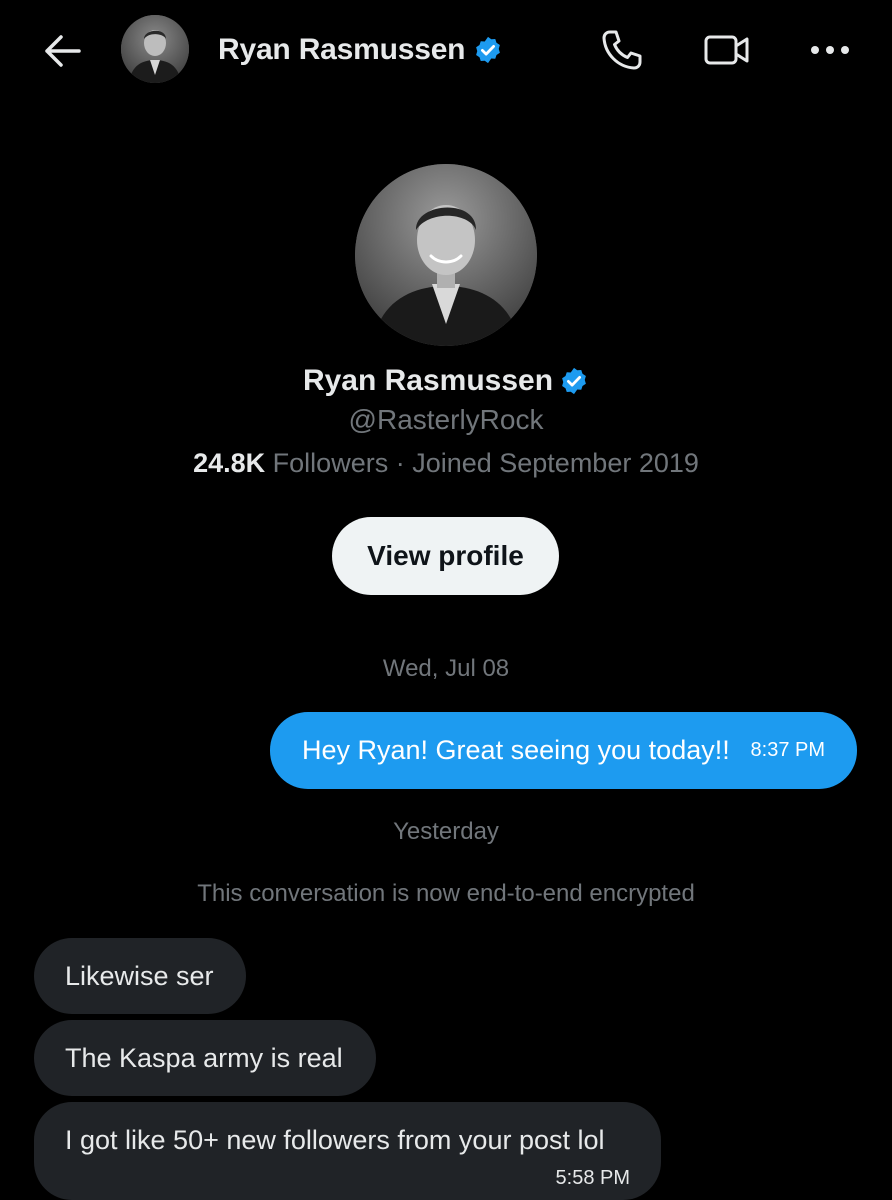 Image resolution: width=892 pixels, height=1200 pixels. I want to click on header-title: Ryan Rasmussen, so click(360, 50).